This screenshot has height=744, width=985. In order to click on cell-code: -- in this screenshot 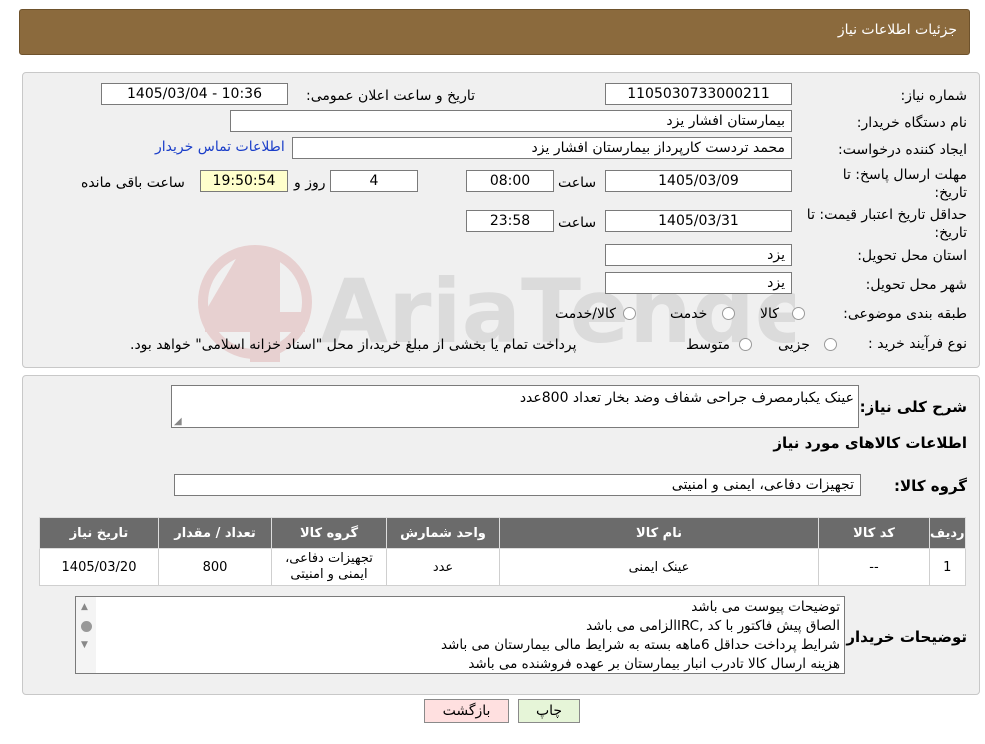, I will do `click(874, 567)`.